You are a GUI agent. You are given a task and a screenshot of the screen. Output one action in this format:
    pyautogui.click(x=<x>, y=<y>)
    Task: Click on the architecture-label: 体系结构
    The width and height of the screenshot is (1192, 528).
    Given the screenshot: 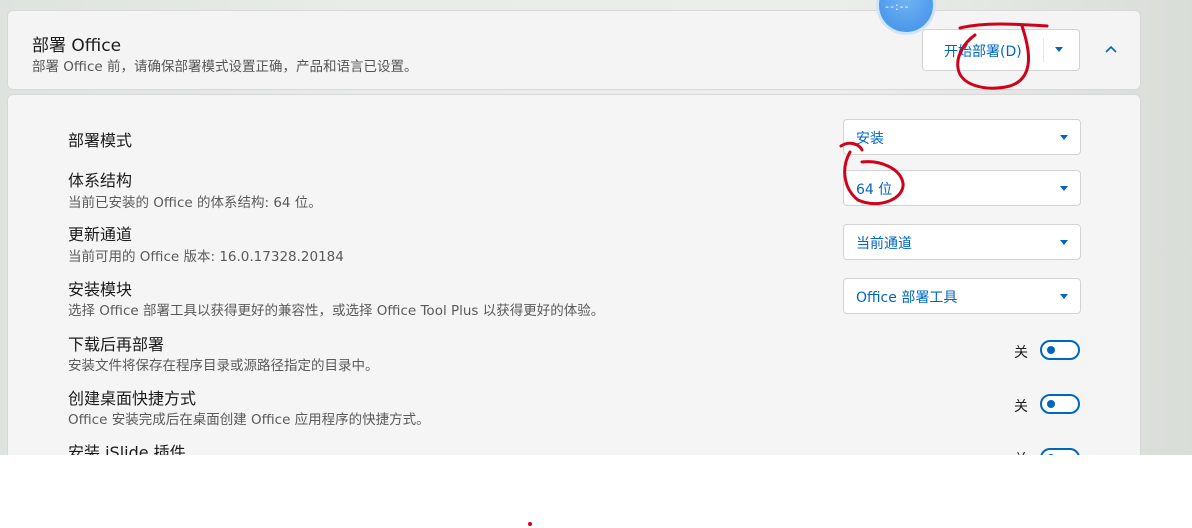 What is the action you would take?
    pyautogui.click(x=100, y=180)
    